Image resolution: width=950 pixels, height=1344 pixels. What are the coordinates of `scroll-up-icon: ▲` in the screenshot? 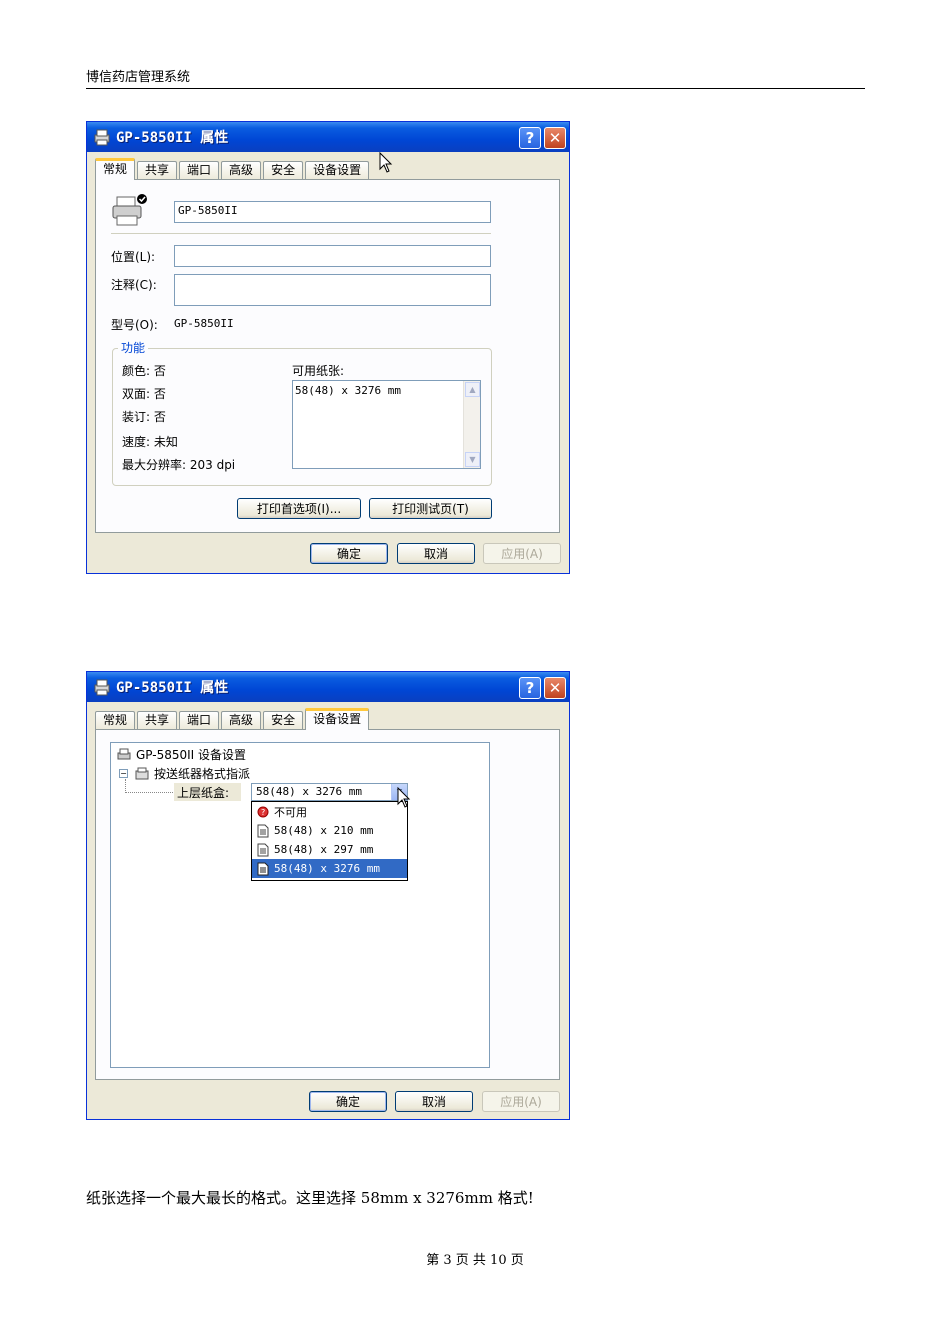 It's located at (472, 389).